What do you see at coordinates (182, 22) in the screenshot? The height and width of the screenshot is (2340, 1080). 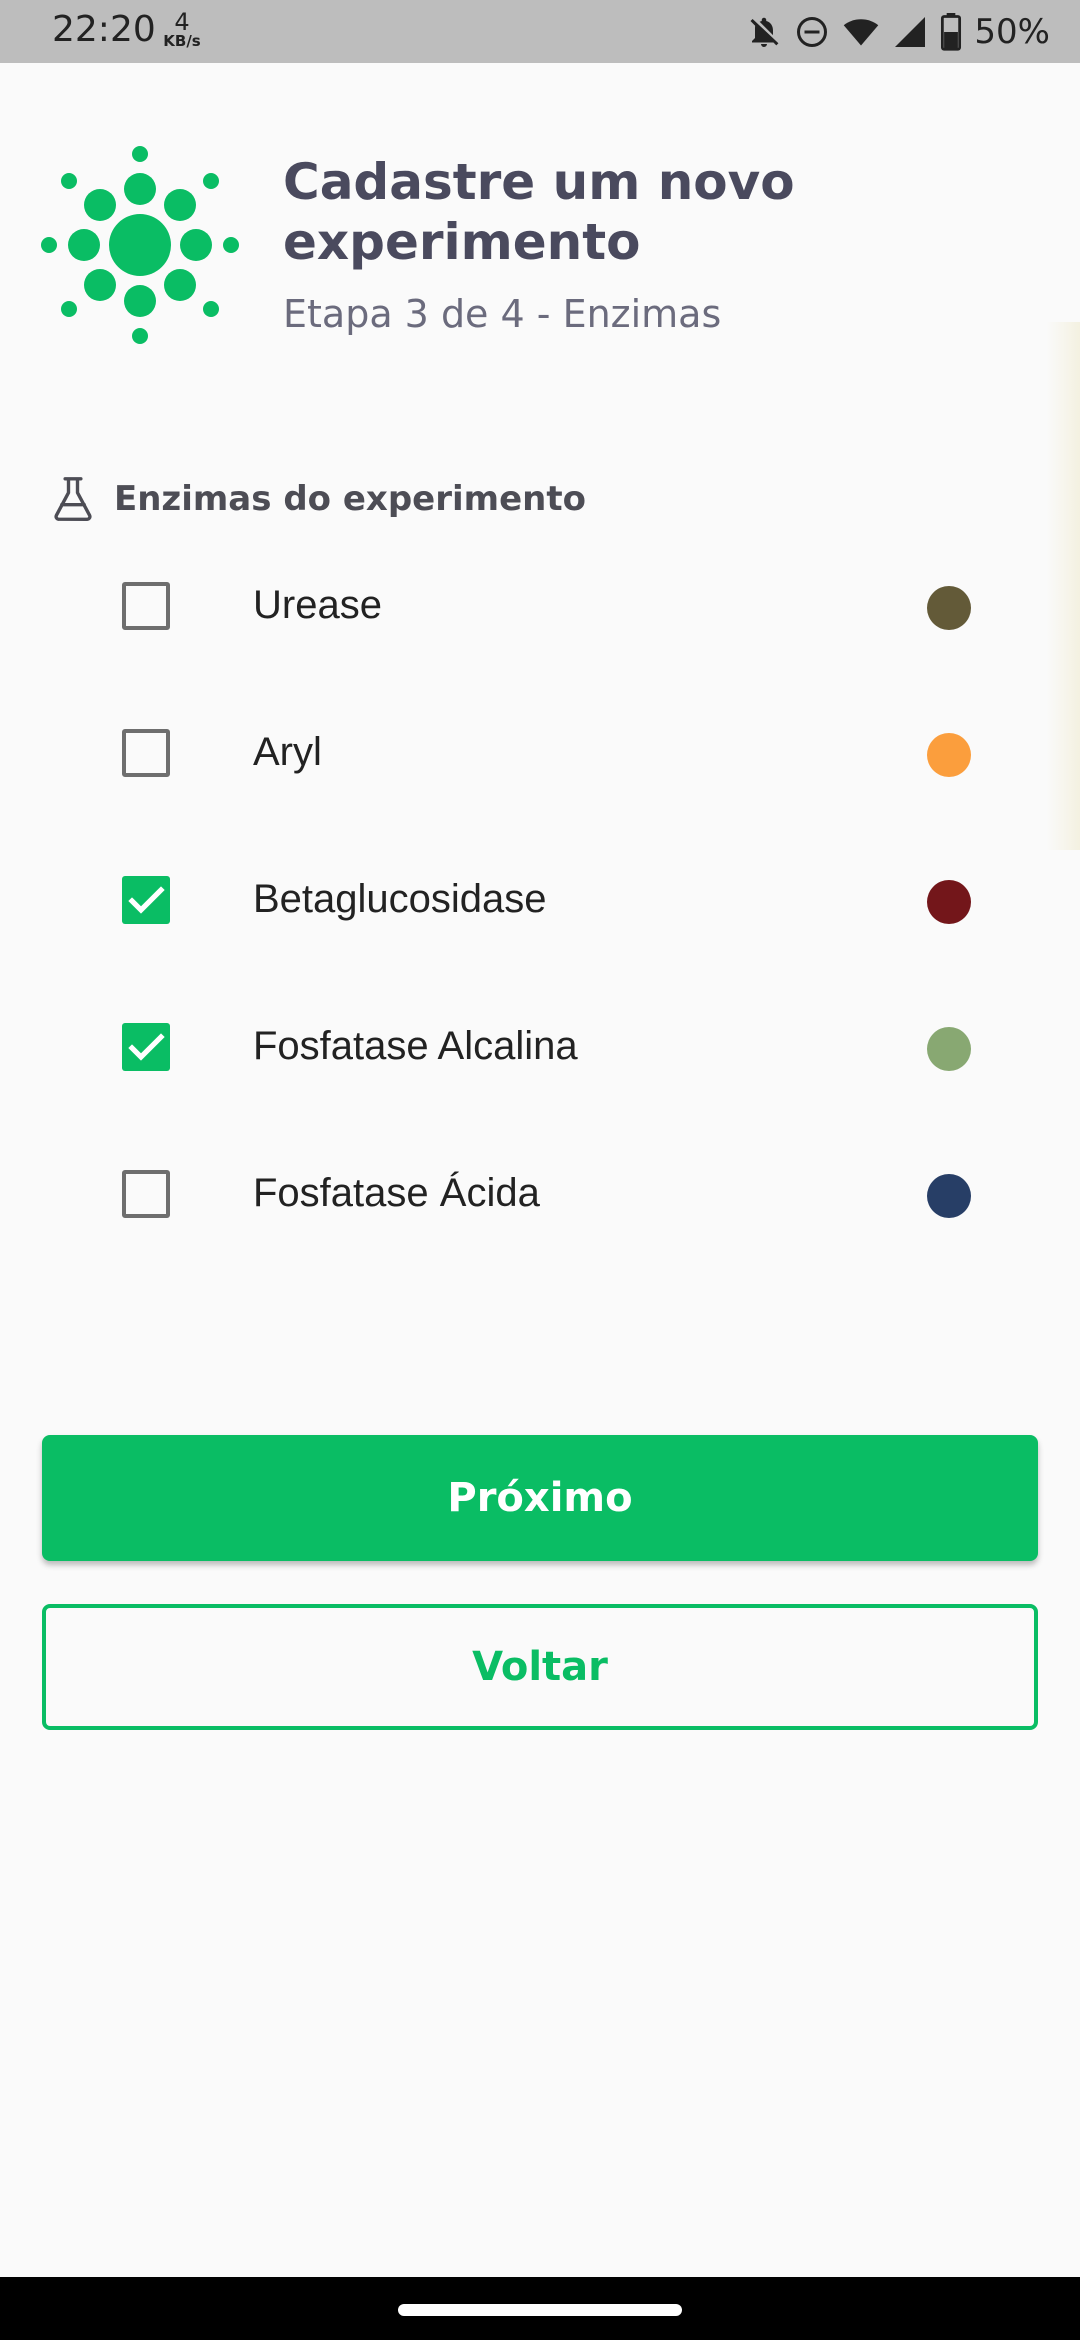 I see `network-speed-value: 4` at bounding box center [182, 22].